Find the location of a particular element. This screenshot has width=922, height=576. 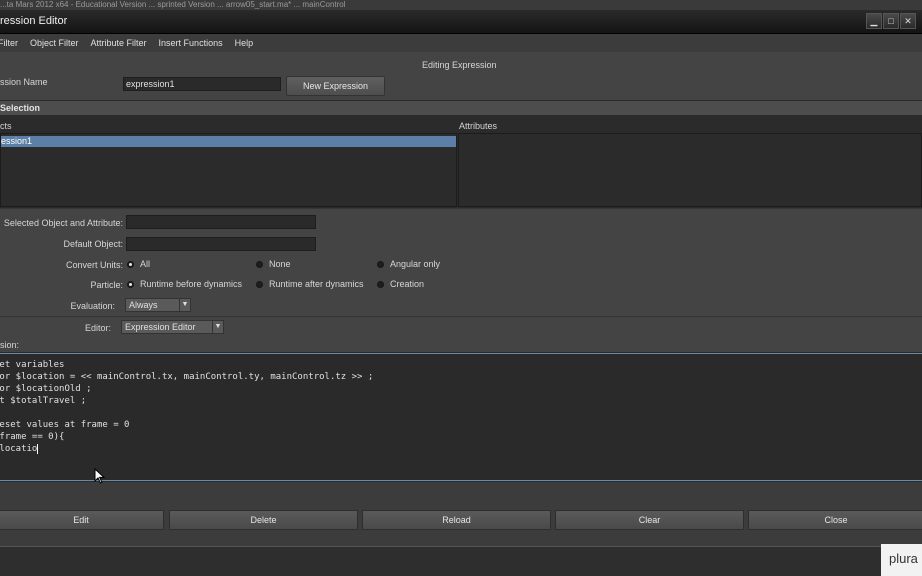

radio-label: All is located at coordinates (145, 264).